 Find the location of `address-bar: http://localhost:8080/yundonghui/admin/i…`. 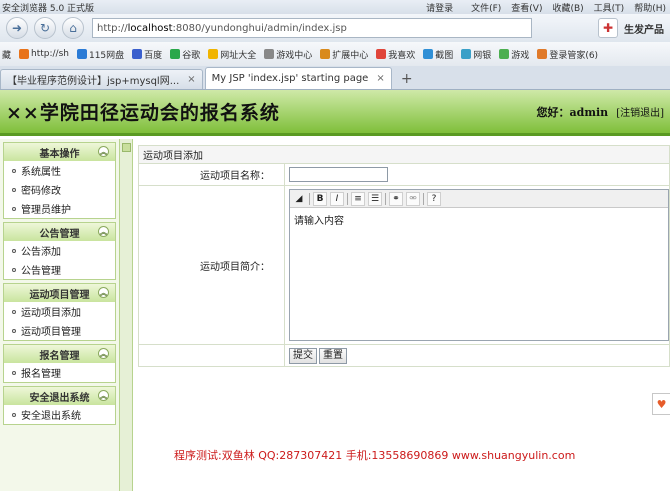

address-bar: http://localhost:8080/yundonghui/admin/i… is located at coordinates (312, 28).